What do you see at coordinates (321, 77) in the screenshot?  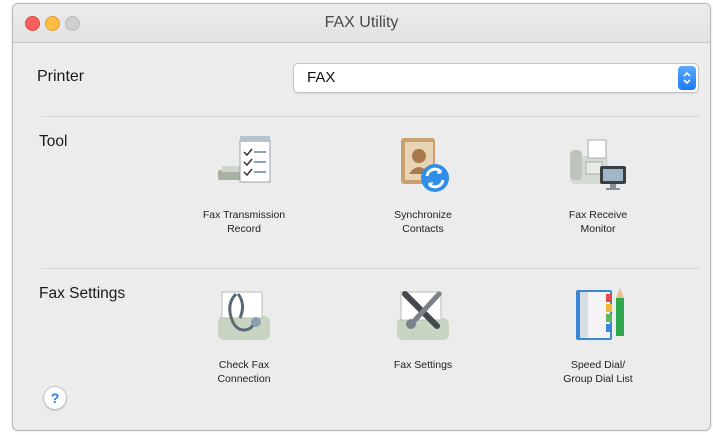 I see `printer-select-value: FAX` at bounding box center [321, 77].